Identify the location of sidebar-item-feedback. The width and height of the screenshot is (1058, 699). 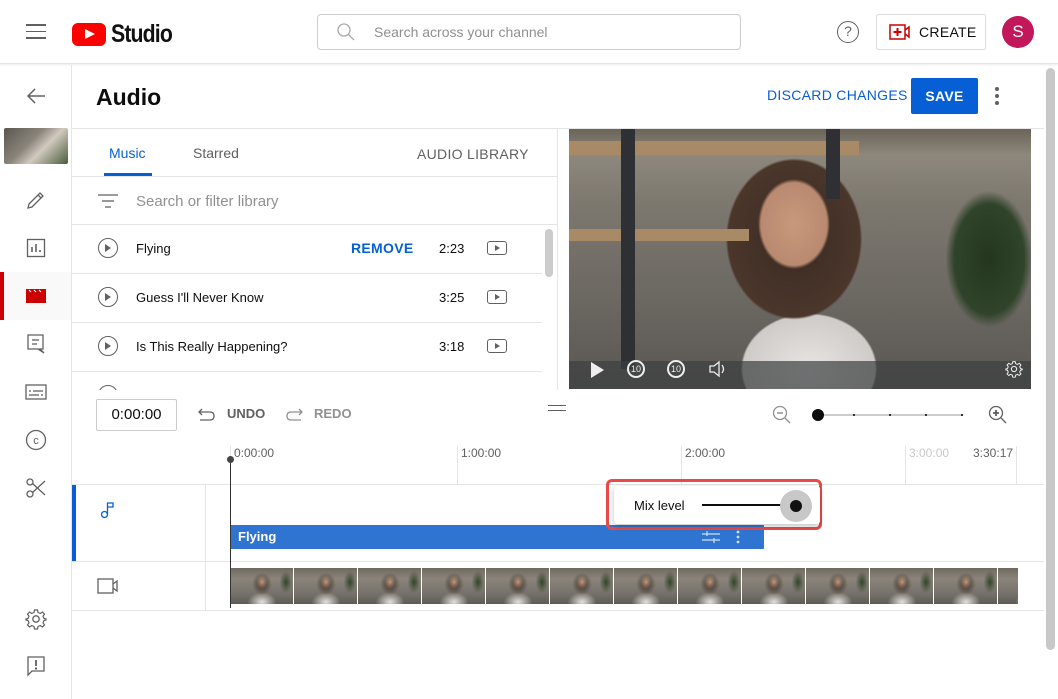
(35, 666).